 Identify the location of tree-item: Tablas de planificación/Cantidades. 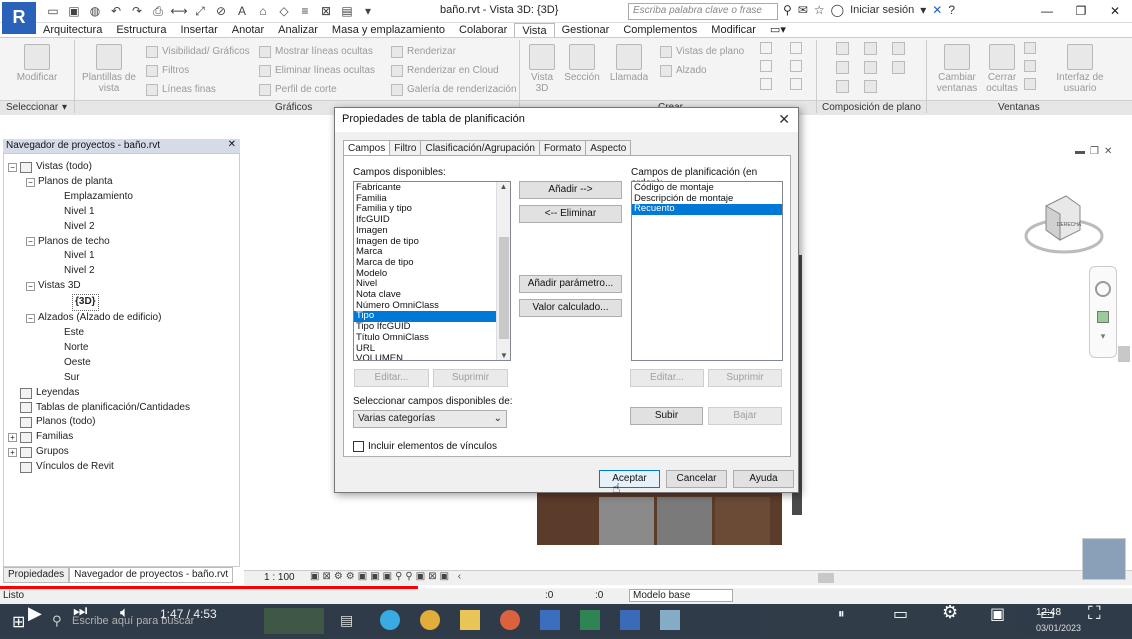
(99, 408).